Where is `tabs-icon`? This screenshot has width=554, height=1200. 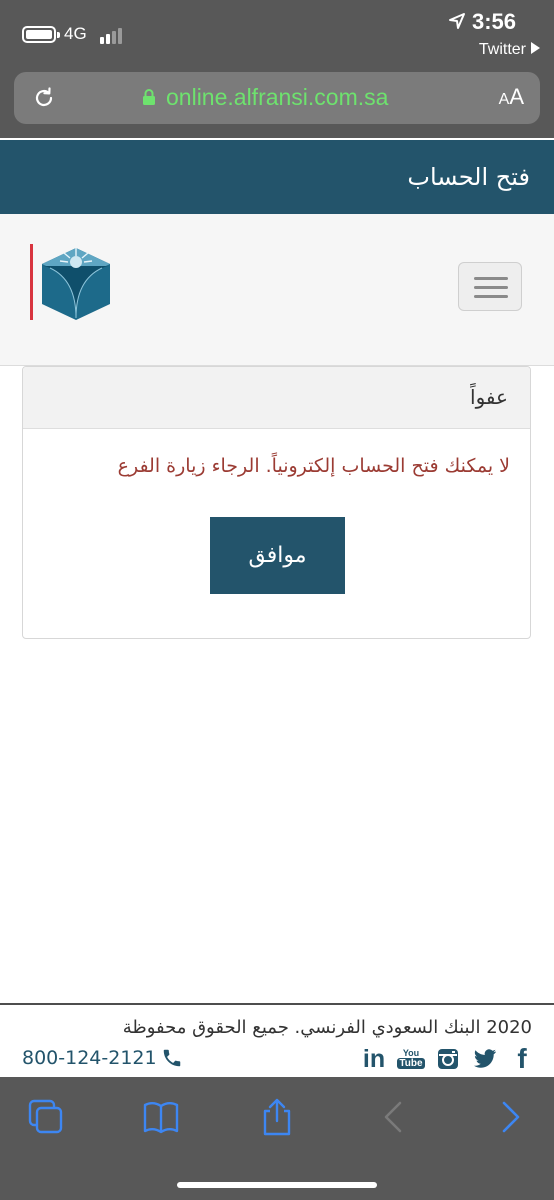
tabs-icon is located at coordinates (46, 1117).